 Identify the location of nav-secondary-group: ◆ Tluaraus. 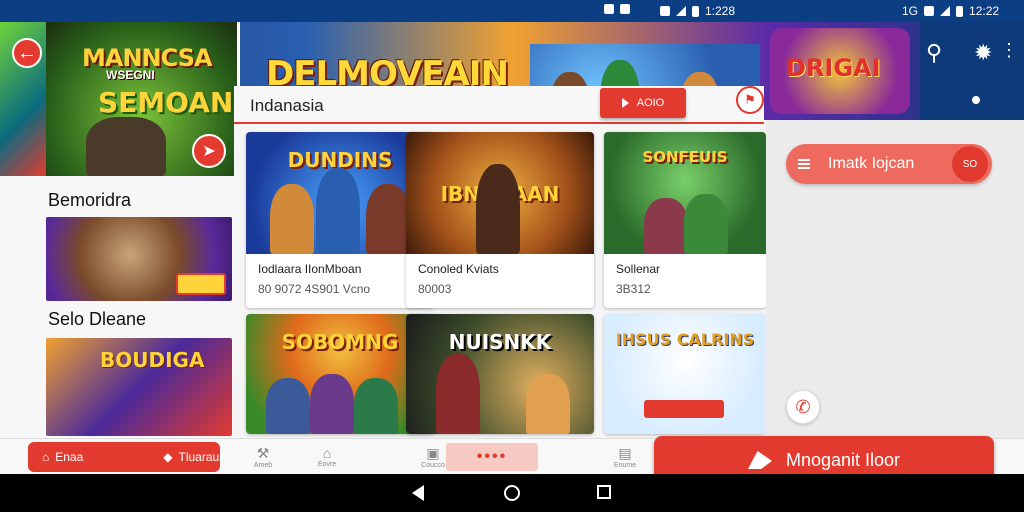
(194, 457).